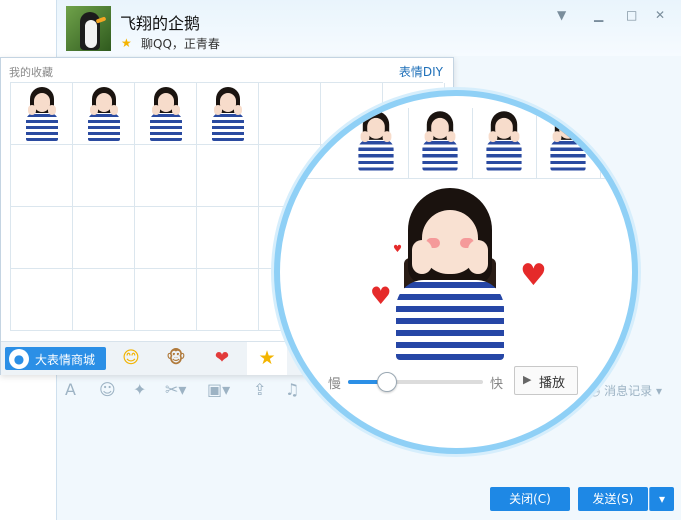 The height and width of the screenshot is (520, 681). What do you see at coordinates (222, 358) in the screenshot?
I see `heart-tab-icon: ❤` at bounding box center [222, 358].